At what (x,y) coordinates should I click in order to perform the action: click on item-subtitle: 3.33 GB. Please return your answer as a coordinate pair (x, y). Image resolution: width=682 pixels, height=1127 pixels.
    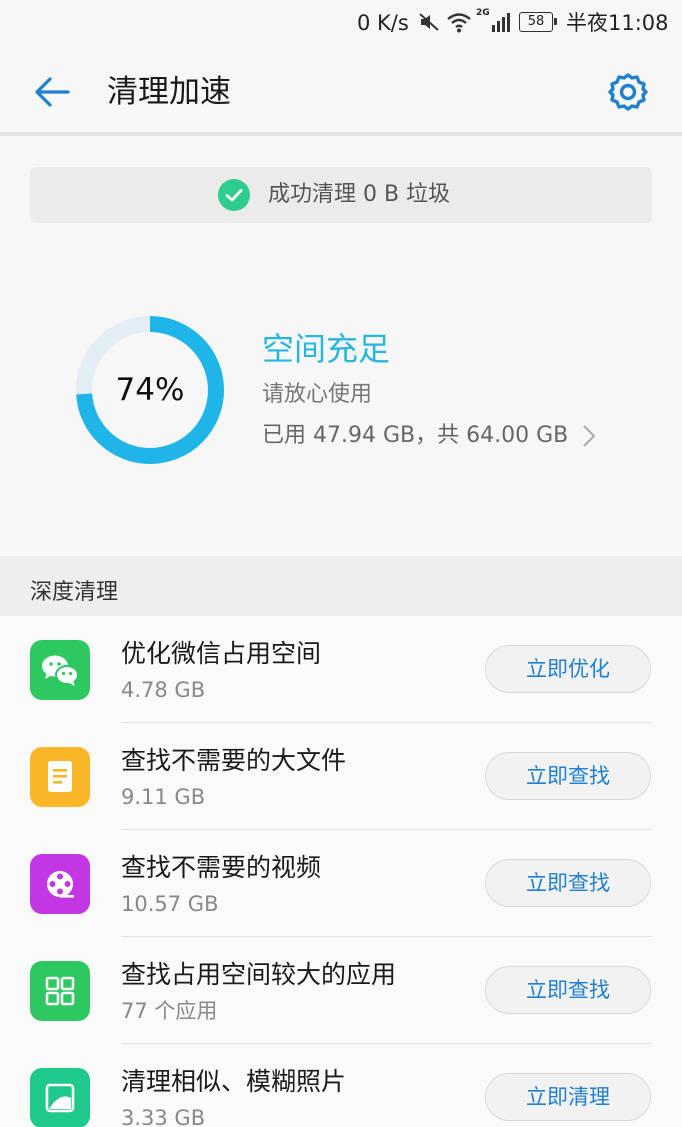
    Looking at the image, I should click on (163, 1116).